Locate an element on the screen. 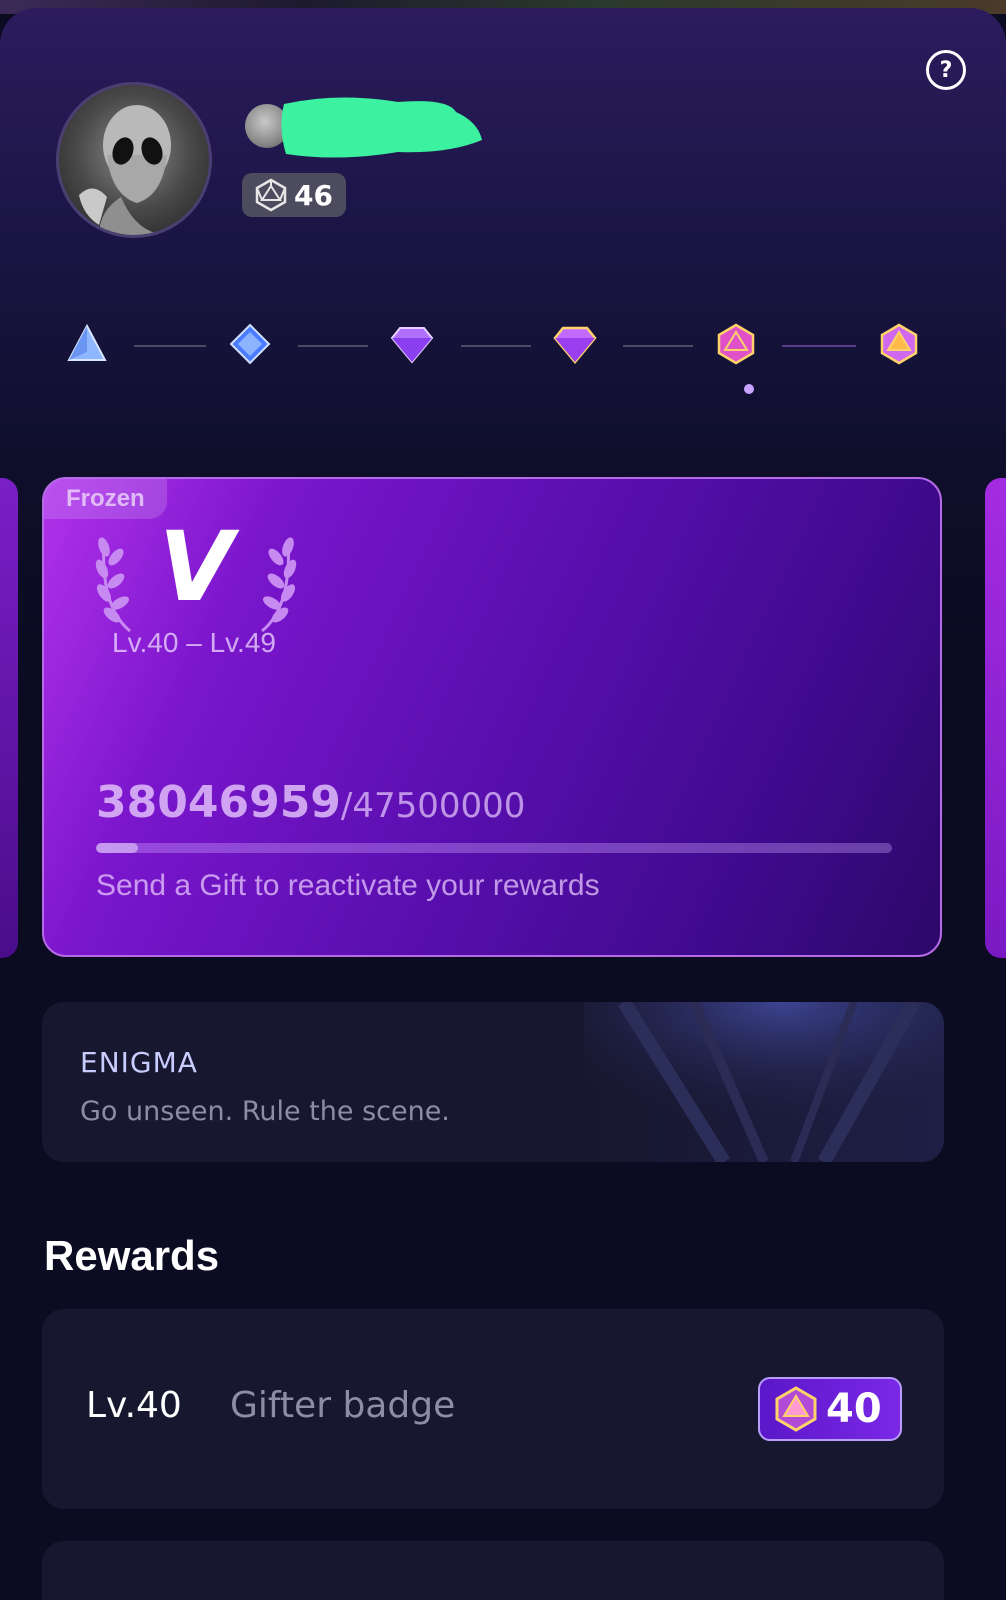  gifter-level-value: 46 is located at coordinates (313, 195).